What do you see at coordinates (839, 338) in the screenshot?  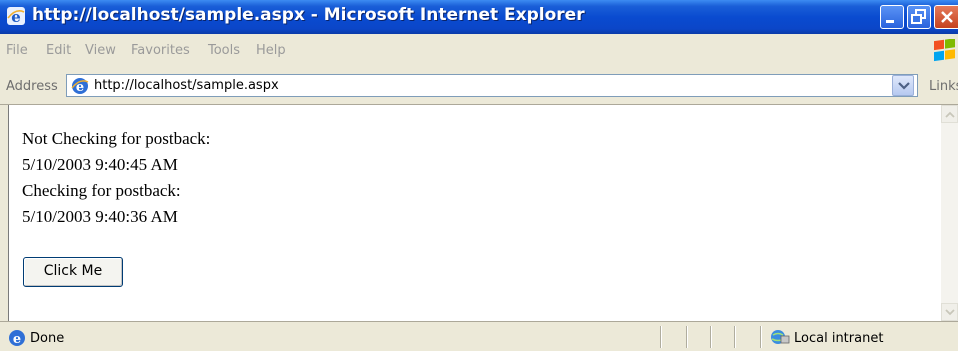 I see `security-zone: Local intranet` at bounding box center [839, 338].